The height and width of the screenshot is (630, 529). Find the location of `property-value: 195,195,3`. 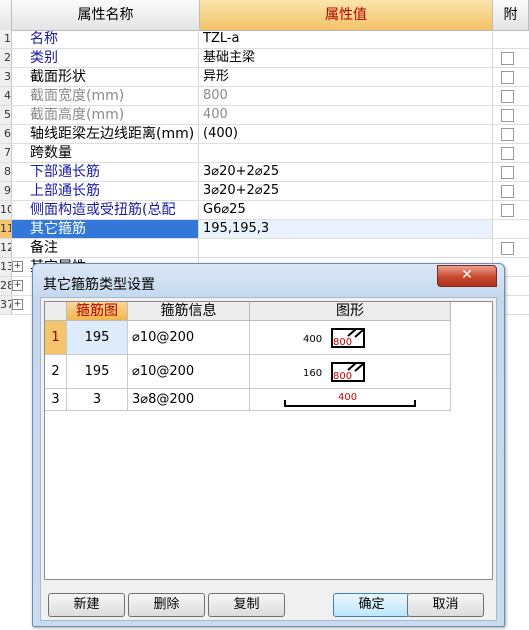

property-value: 195,195,3 is located at coordinates (346, 229).